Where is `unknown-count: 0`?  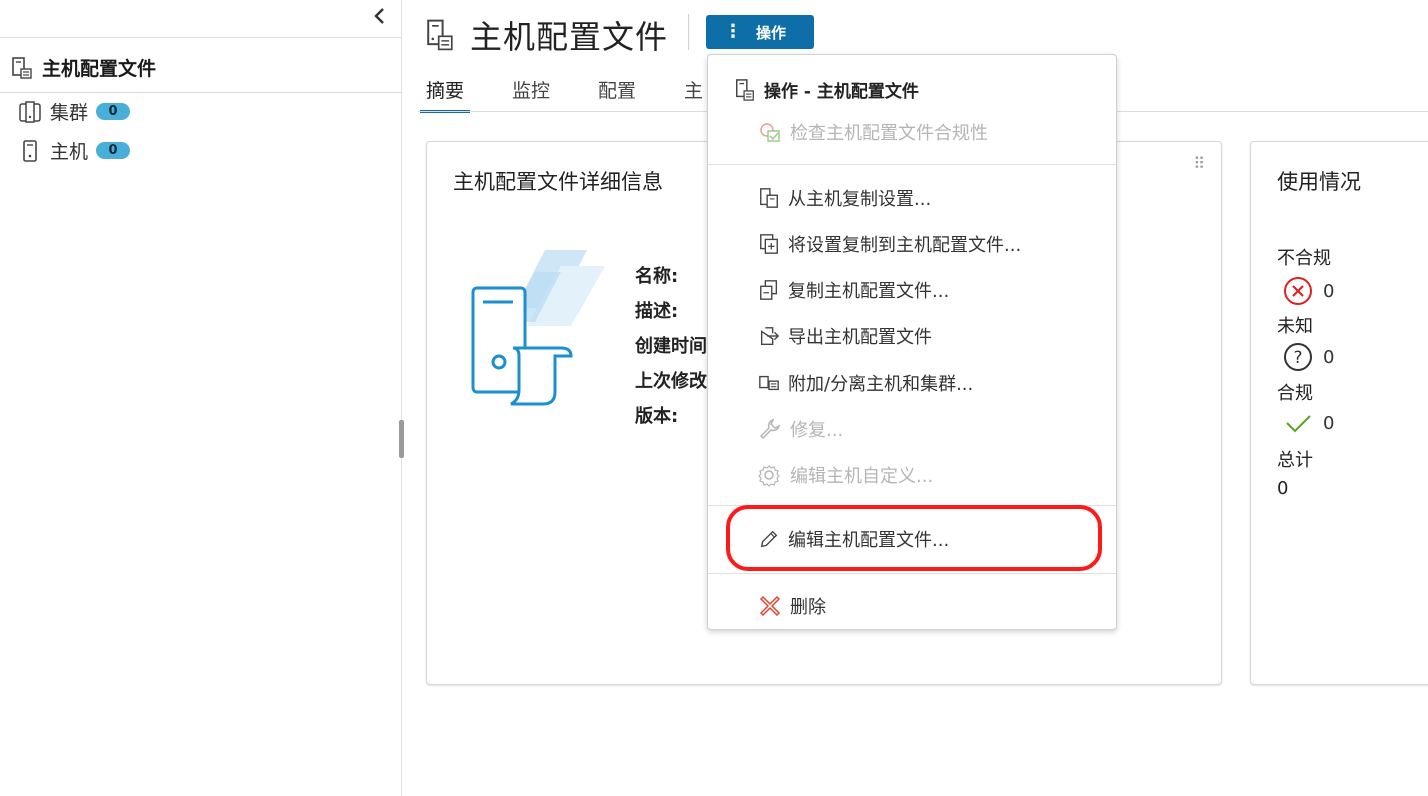
unknown-count: 0 is located at coordinates (1329, 357).